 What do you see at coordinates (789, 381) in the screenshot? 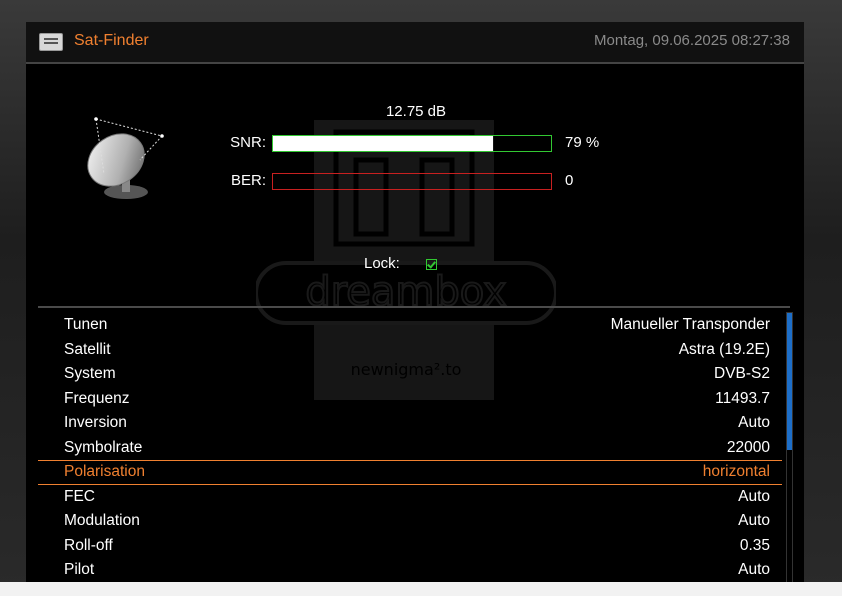
I see `scrollbar-thumb` at bounding box center [789, 381].